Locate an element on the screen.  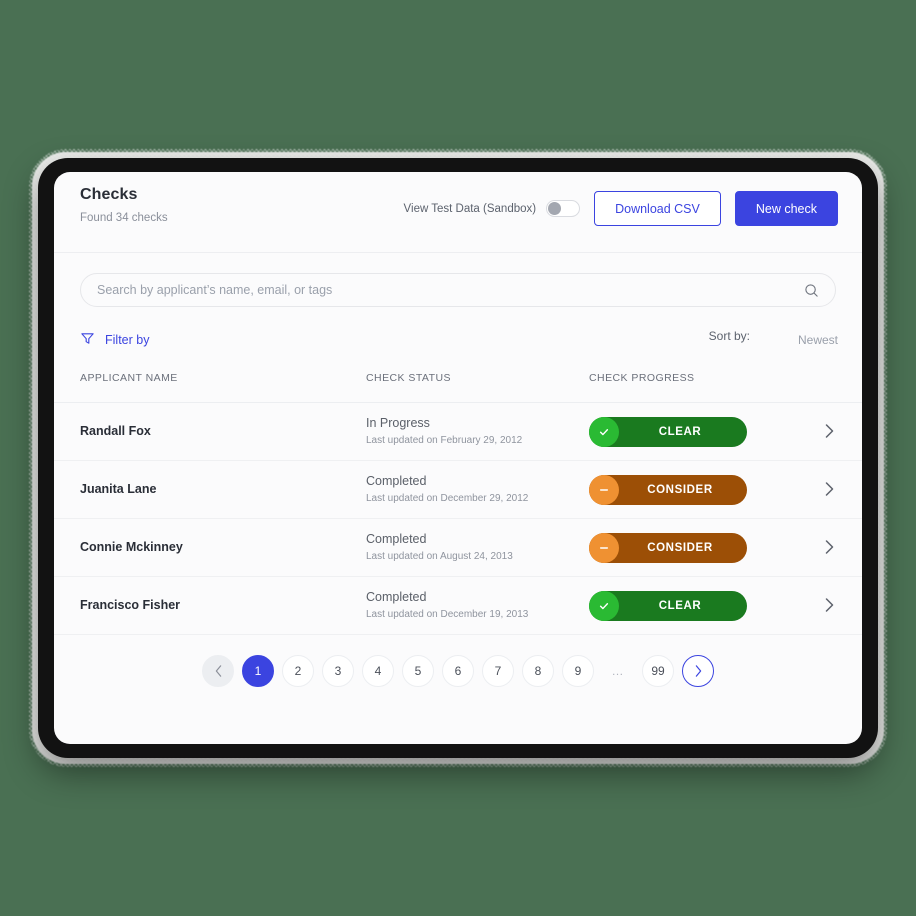
filter-icon is located at coordinates (87, 340).